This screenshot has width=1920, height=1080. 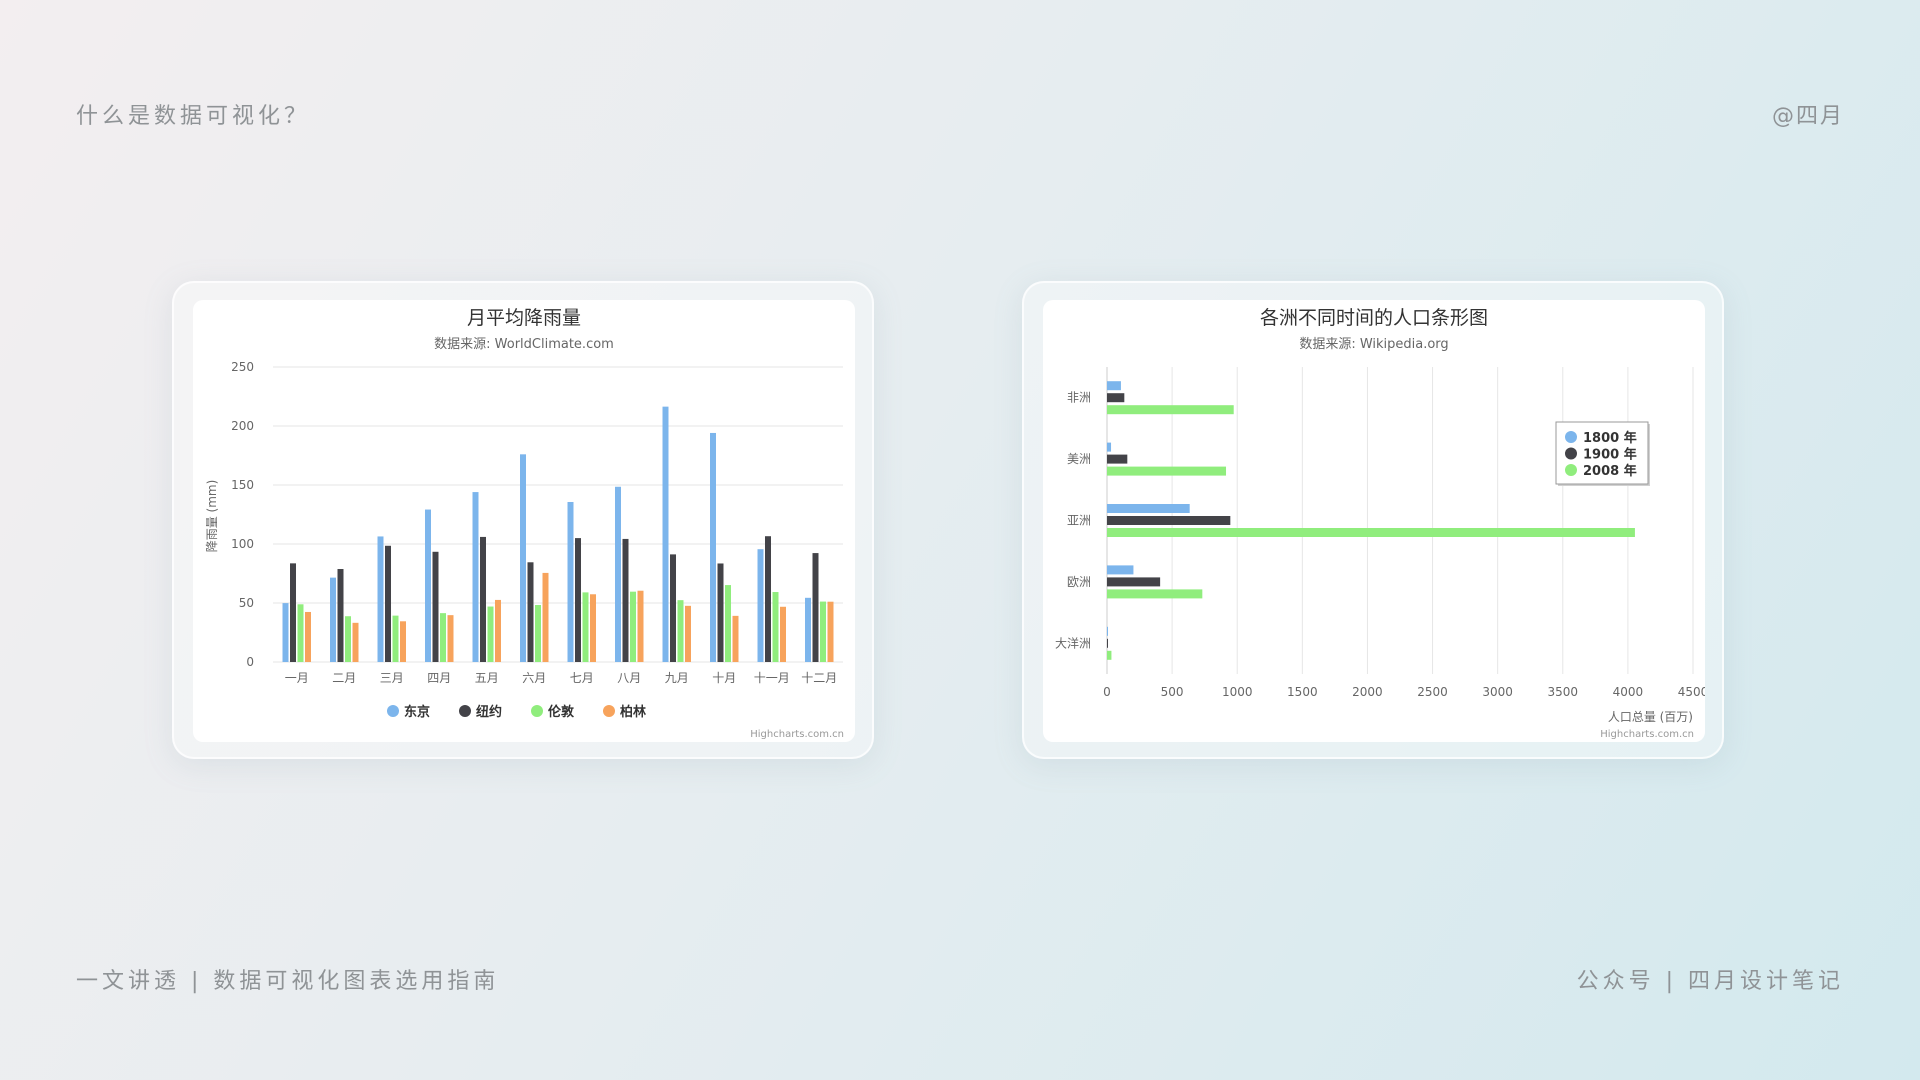 I want to click on y-tick-label: 美洲, so click(x=1079, y=459).